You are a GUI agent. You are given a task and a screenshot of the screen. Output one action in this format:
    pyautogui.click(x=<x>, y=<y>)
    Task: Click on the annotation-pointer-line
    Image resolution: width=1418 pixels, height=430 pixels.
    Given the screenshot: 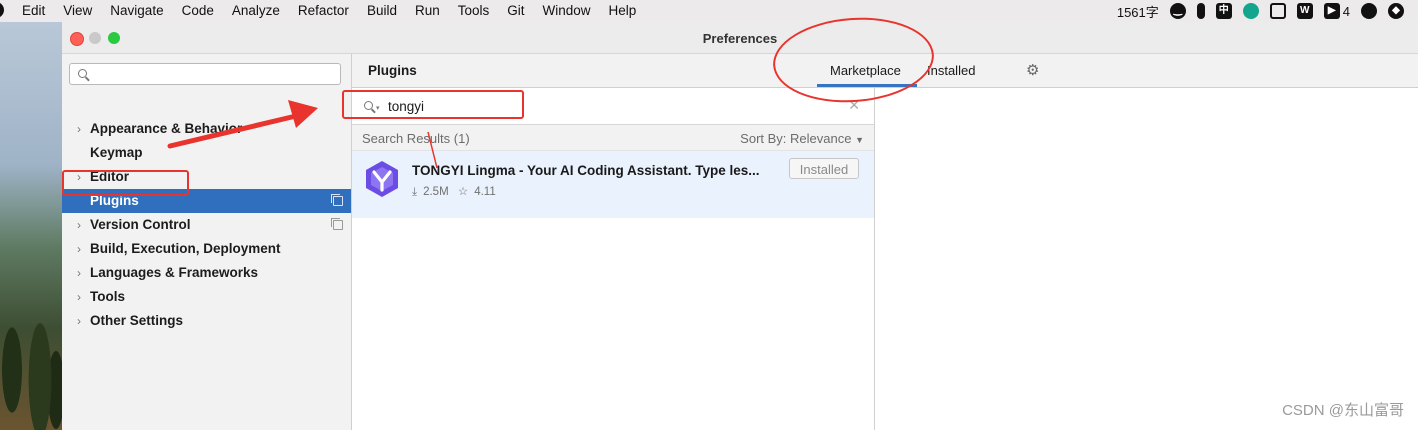 What is the action you would take?
    pyautogui.click(x=432, y=150)
    